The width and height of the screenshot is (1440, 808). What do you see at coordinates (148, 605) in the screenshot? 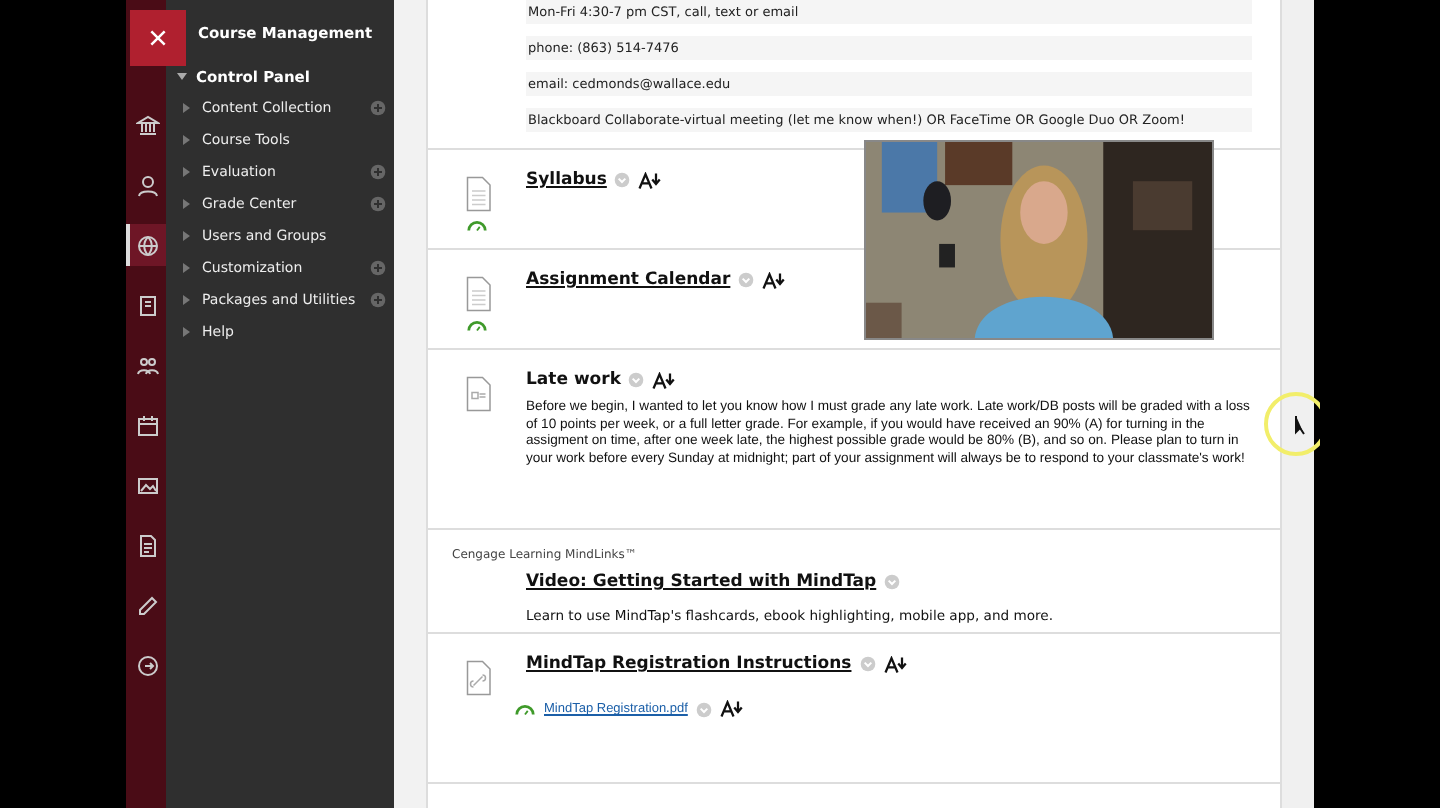
I see `edit-icon` at bounding box center [148, 605].